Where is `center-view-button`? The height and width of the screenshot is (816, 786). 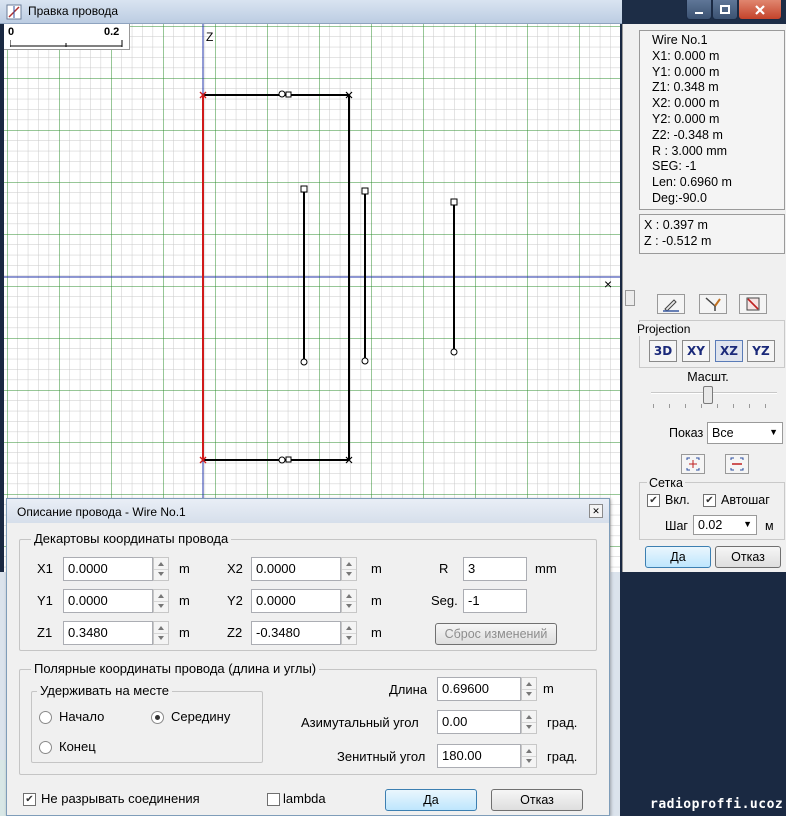
center-view-button is located at coordinates (737, 464).